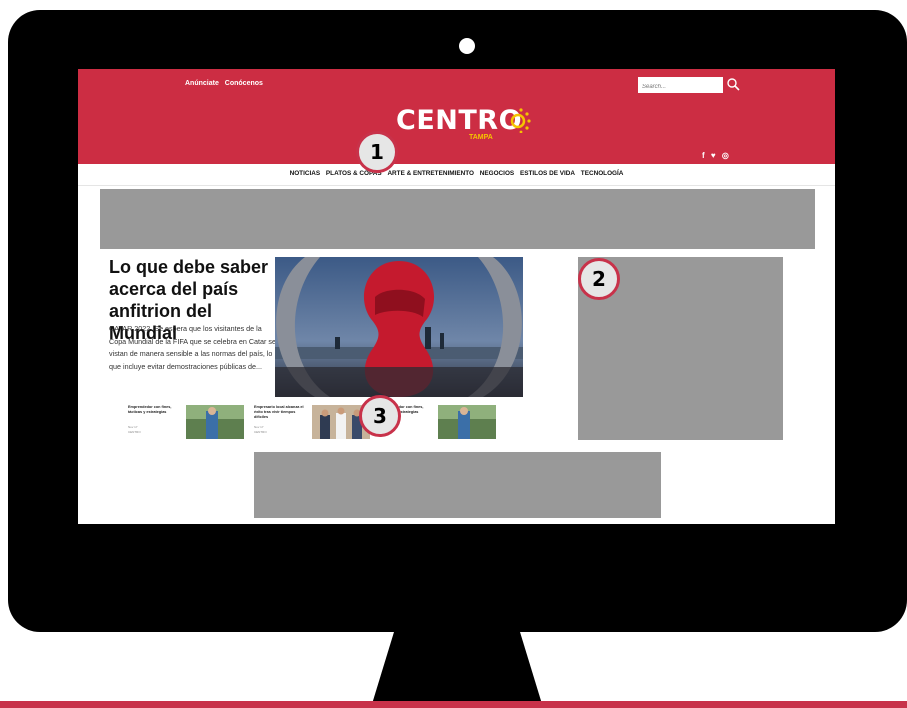  Describe the element at coordinates (703, 155) in the screenshot. I see `facebook-icon: f` at that location.